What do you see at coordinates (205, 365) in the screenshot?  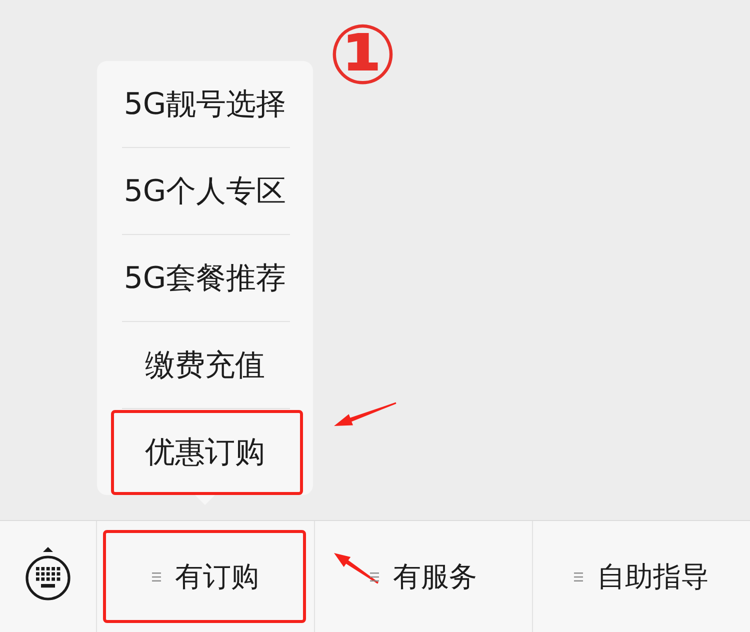 I see `menu-item: 缴费充值` at bounding box center [205, 365].